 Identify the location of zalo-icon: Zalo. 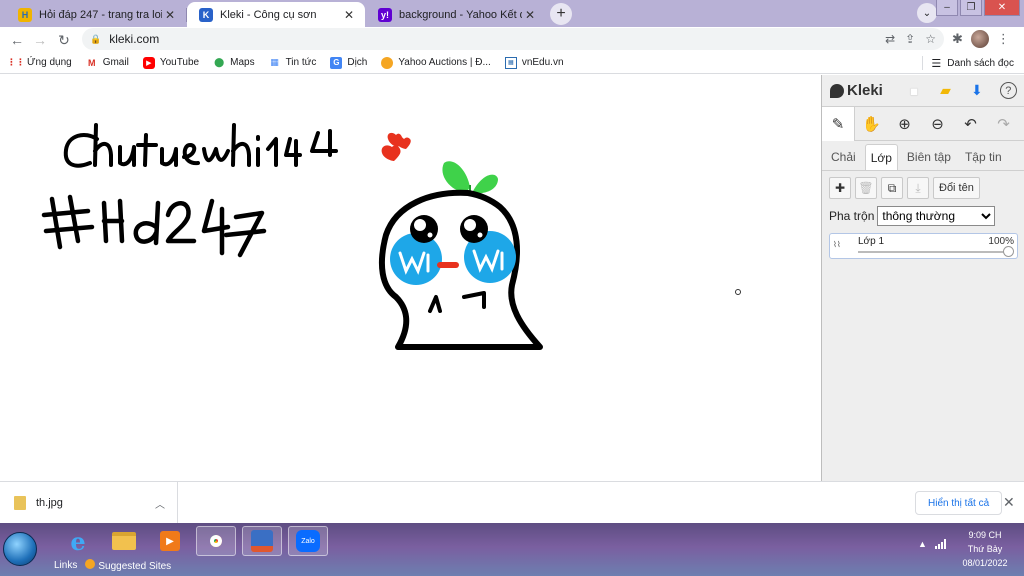
(308, 541).